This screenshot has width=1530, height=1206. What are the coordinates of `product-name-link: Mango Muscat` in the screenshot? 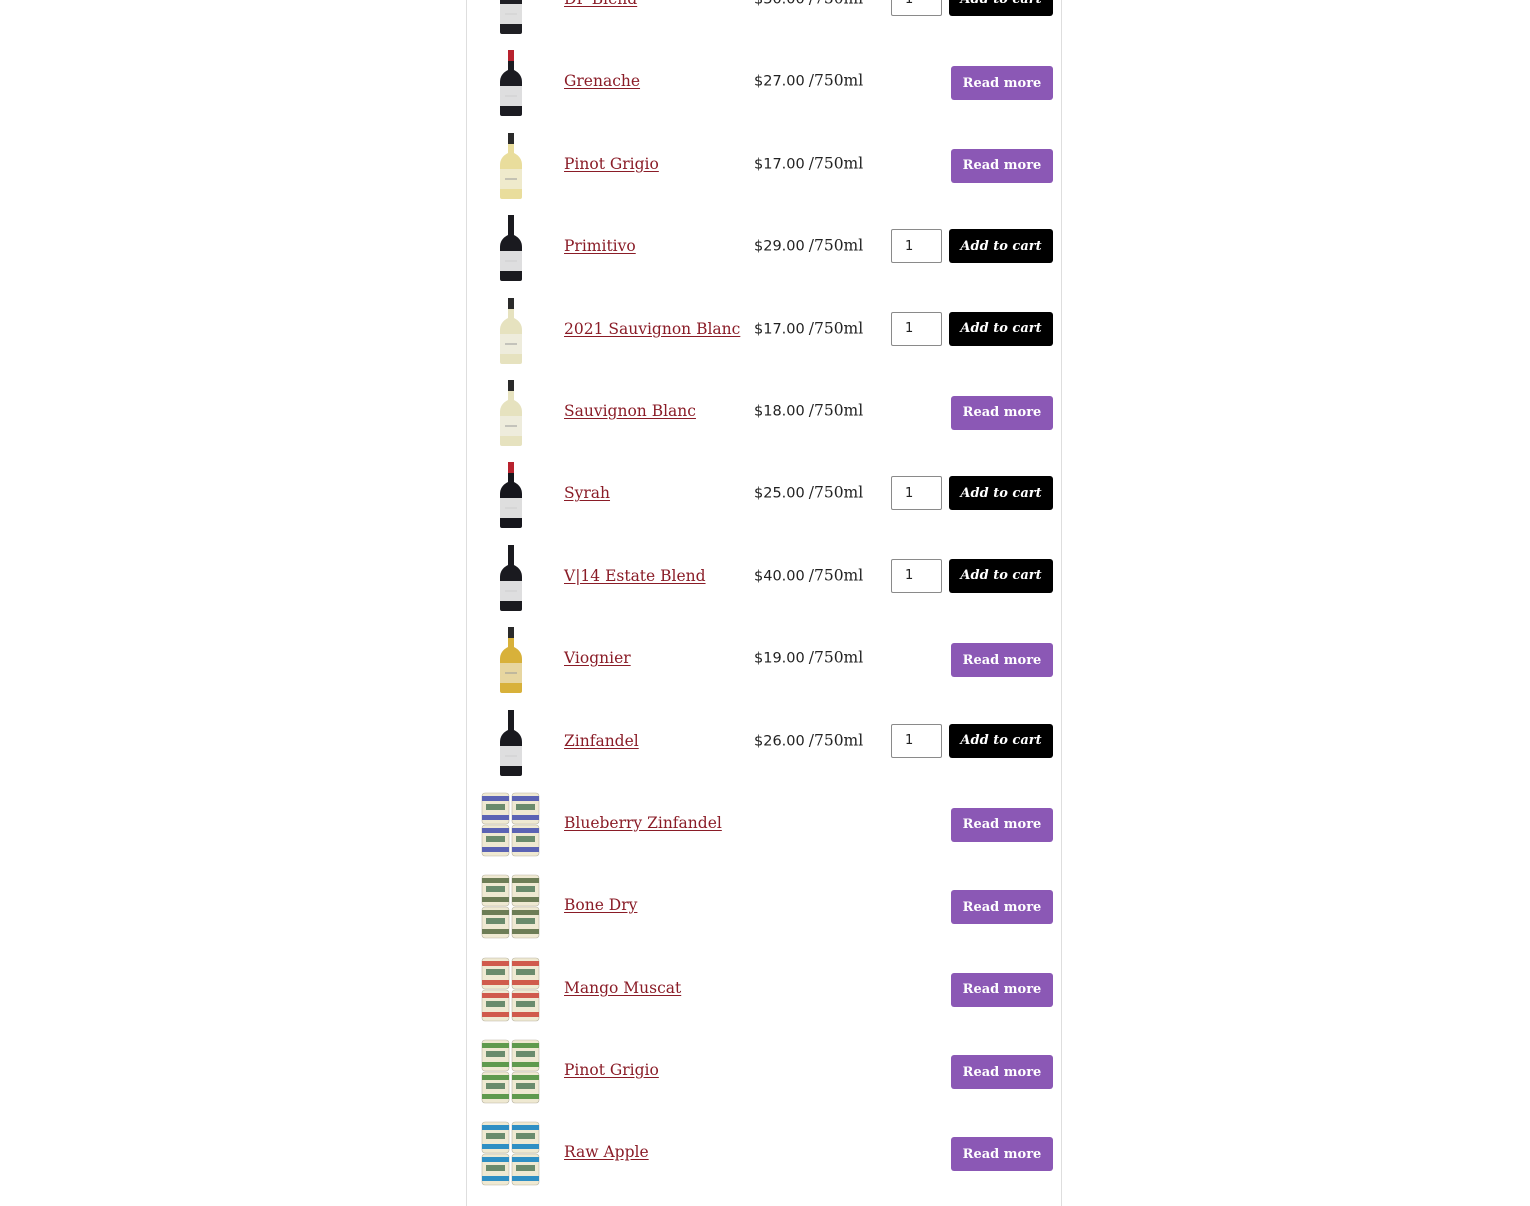 It's located at (622, 988).